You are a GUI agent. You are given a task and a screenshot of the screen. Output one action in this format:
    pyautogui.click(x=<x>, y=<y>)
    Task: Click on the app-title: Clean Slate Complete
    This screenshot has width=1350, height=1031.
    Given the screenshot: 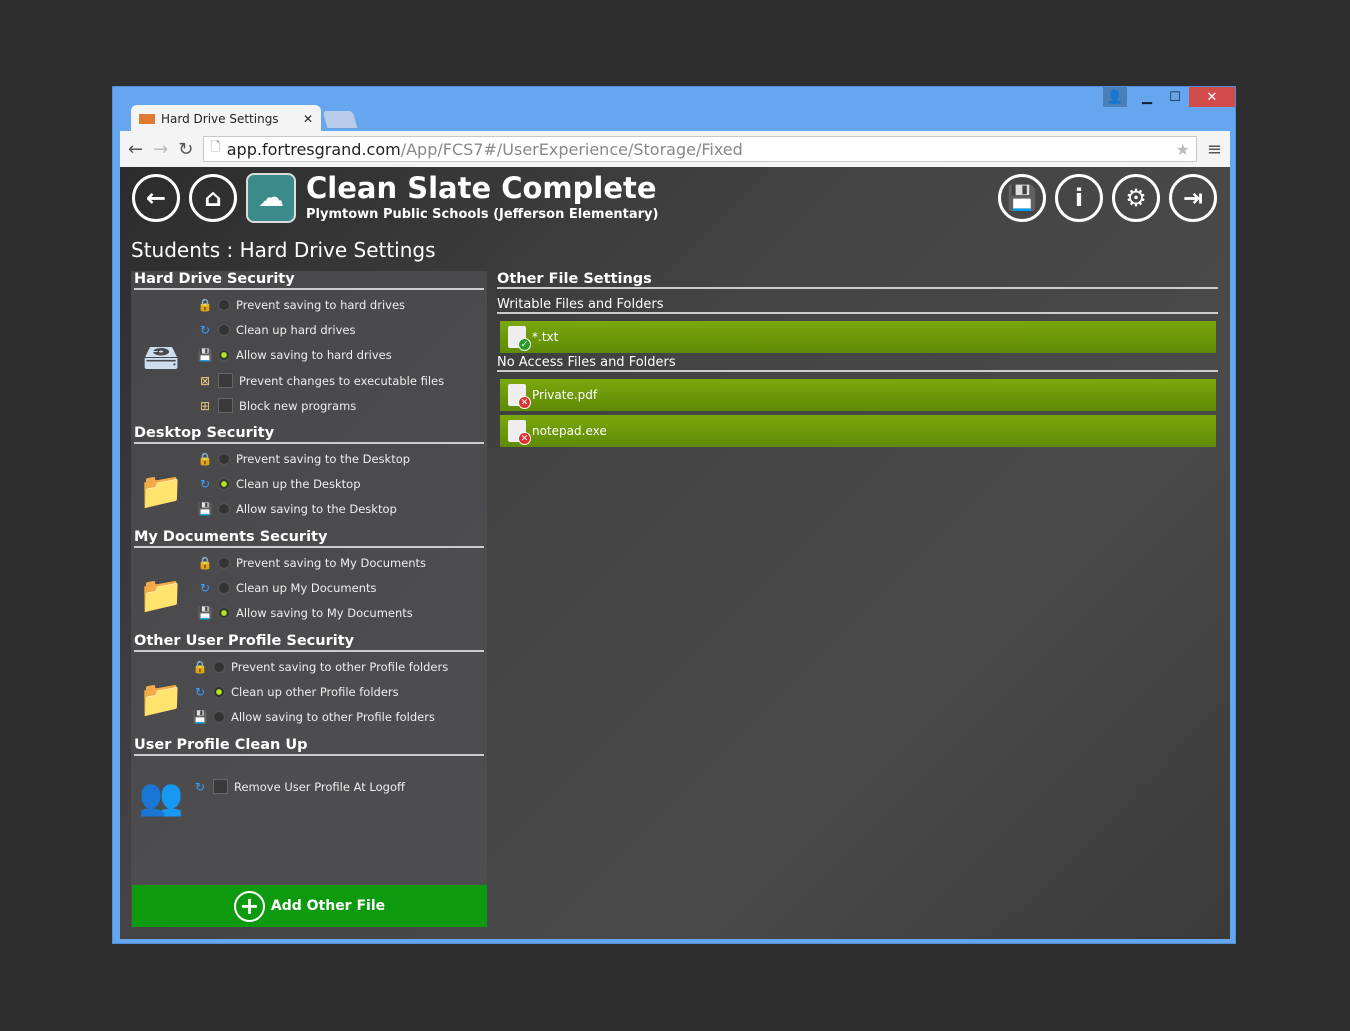 What is the action you would take?
    pyautogui.click(x=481, y=188)
    